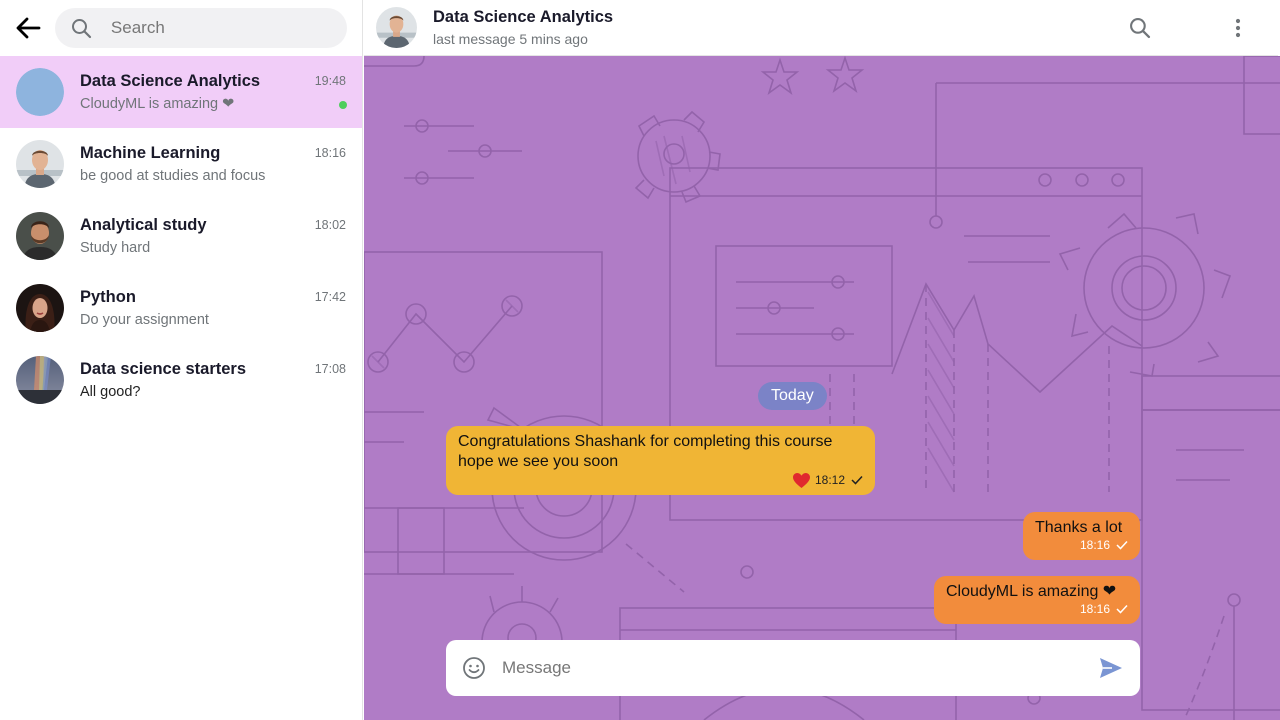  I want to click on chat-preview: Do your assignment, so click(144, 319).